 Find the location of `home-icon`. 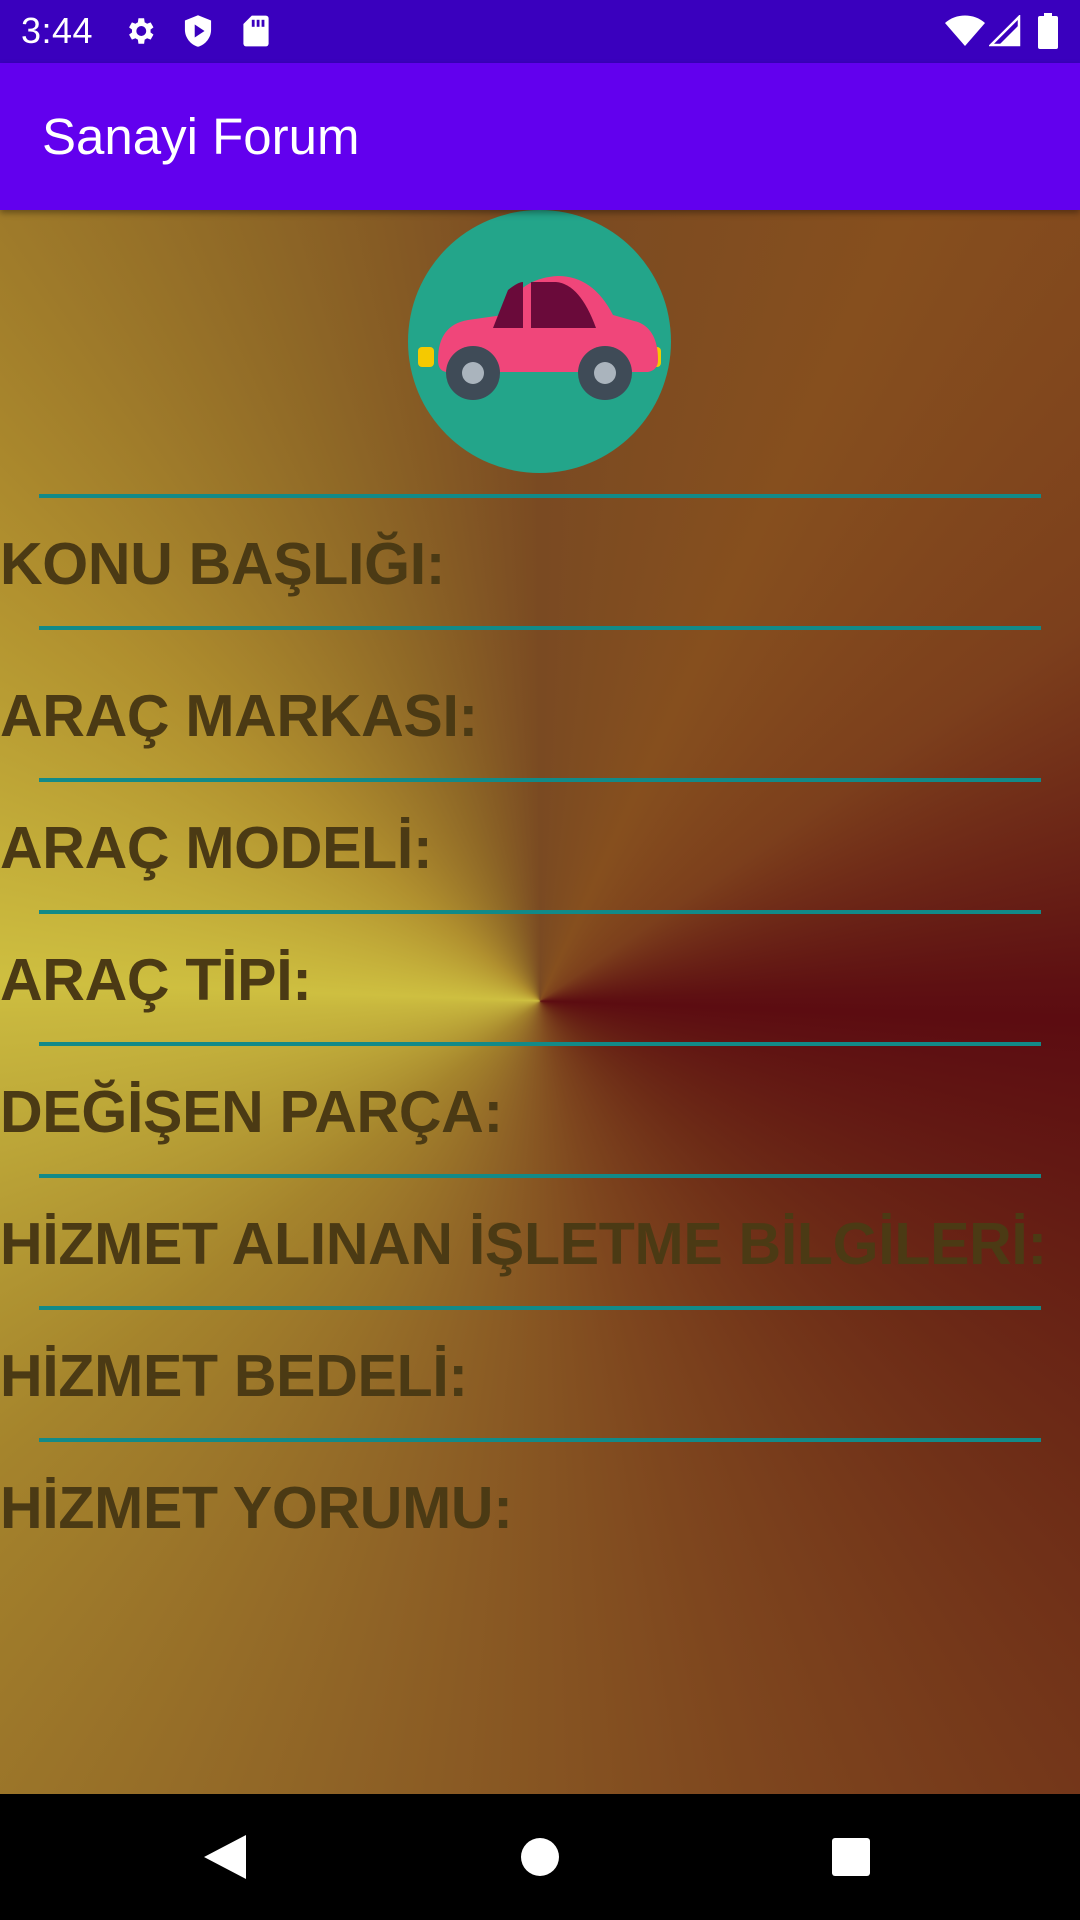

home-icon is located at coordinates (540, 1857).